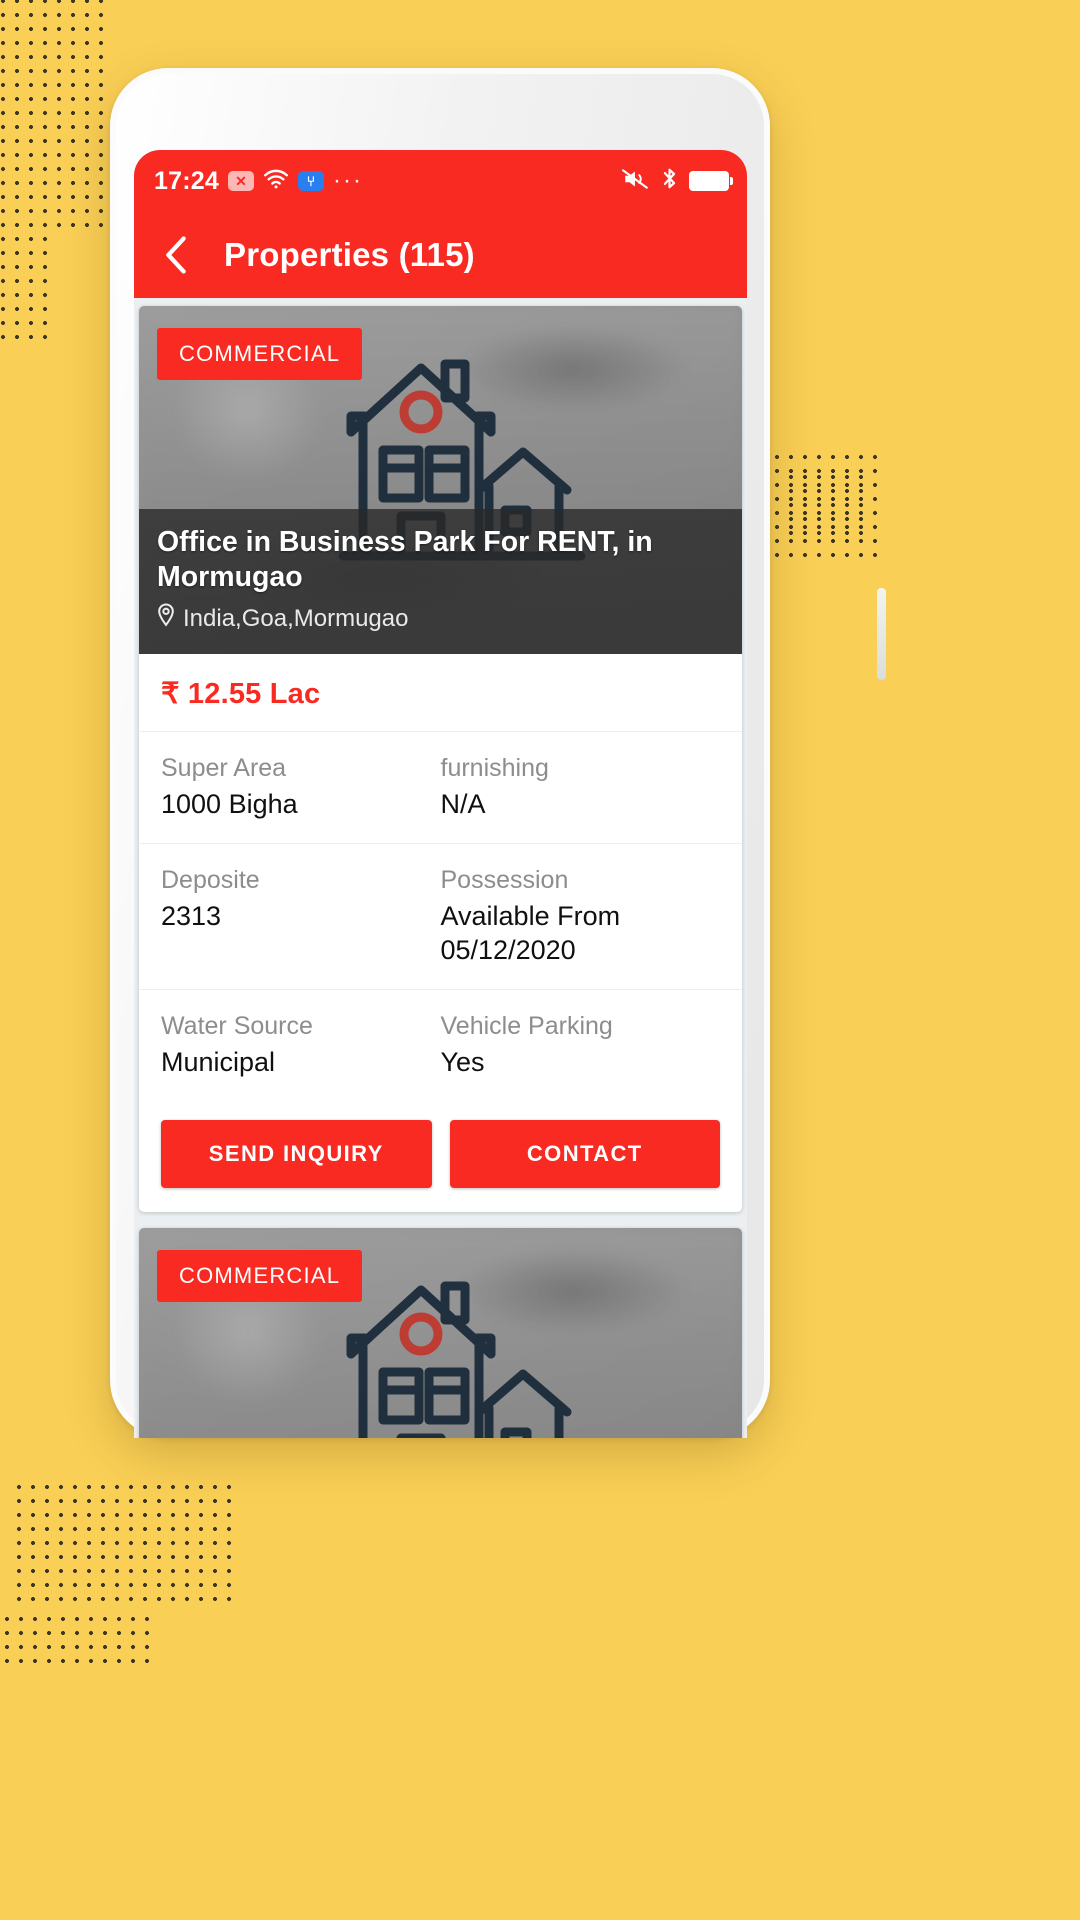  Describe the element at coordinates (440, 618) in the screenshot. I see `property-location: India,Goa,Mormugao` at that location.